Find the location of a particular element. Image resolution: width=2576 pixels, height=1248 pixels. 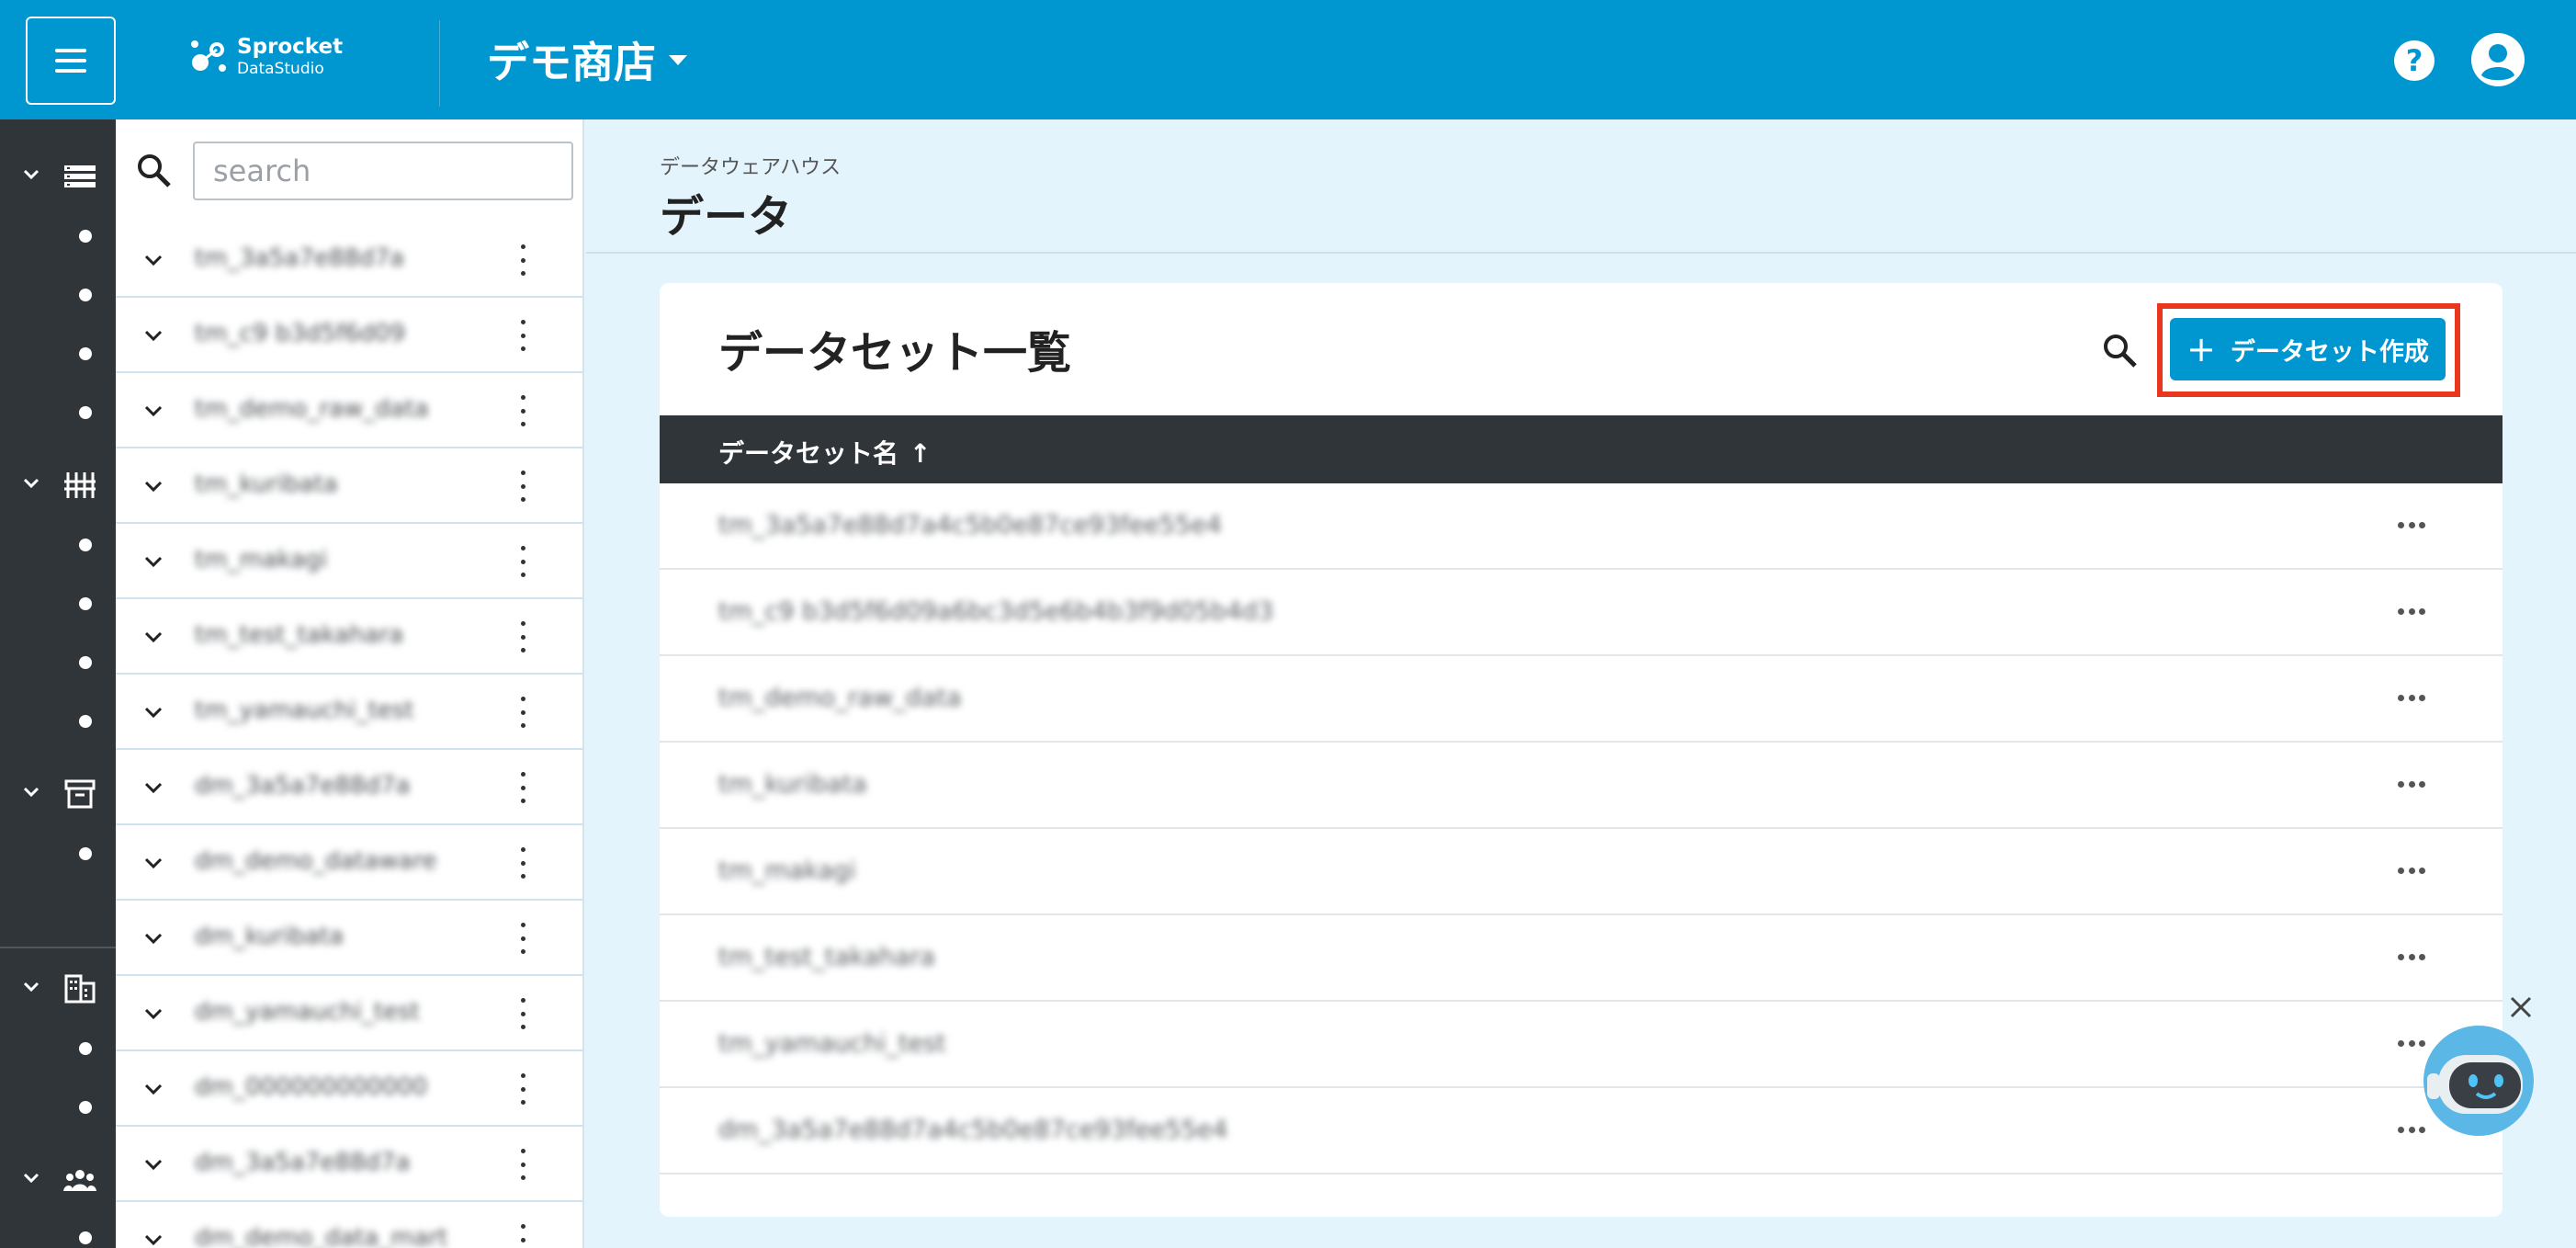

app-logo: Sprocket DataStudio is located at coordinates (266, 57).